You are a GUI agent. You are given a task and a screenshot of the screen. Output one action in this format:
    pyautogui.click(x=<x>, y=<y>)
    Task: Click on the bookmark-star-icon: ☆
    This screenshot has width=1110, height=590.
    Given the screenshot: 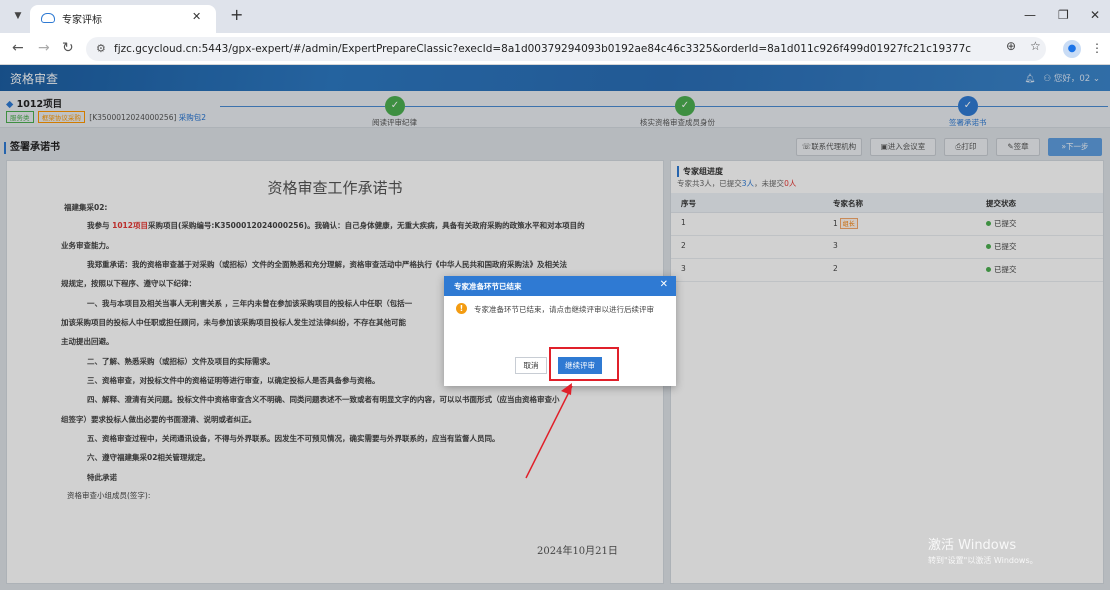 What is the action you would take?
    pyautogui.click(x=1035, y=46)
    